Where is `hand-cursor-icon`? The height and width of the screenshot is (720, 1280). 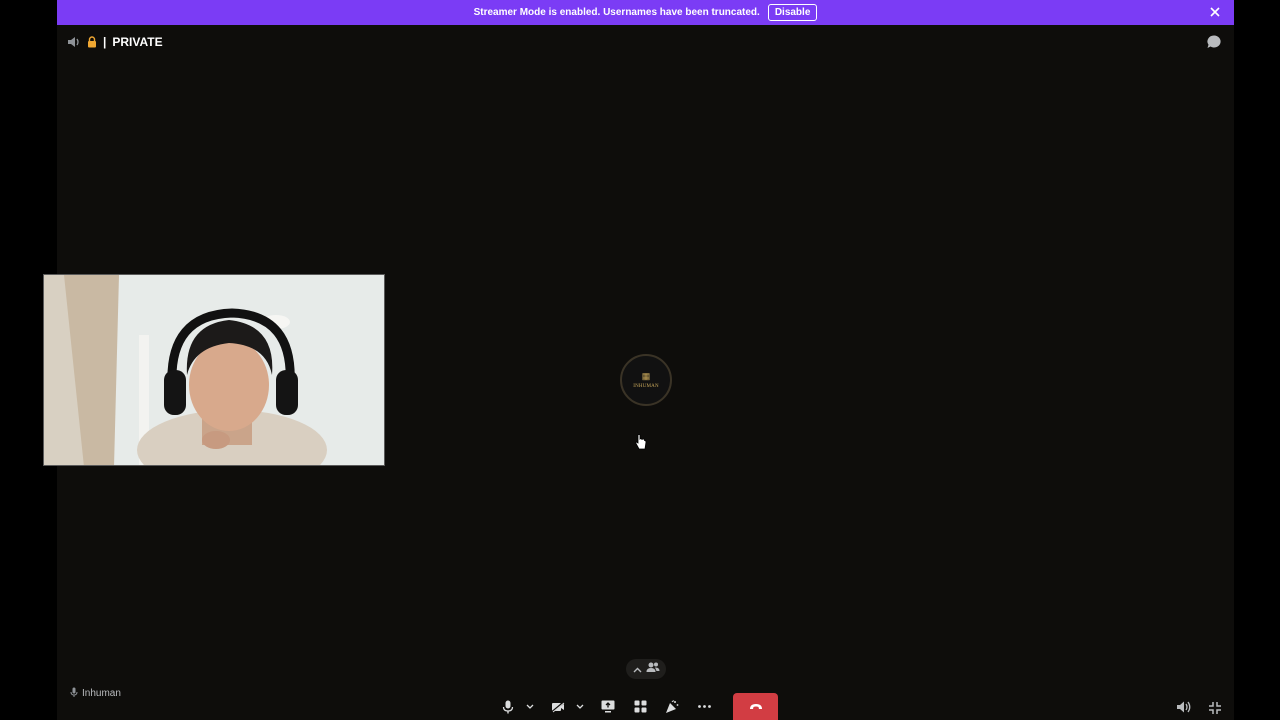 hand-cursor-icon is located at coordinates (641, 444).